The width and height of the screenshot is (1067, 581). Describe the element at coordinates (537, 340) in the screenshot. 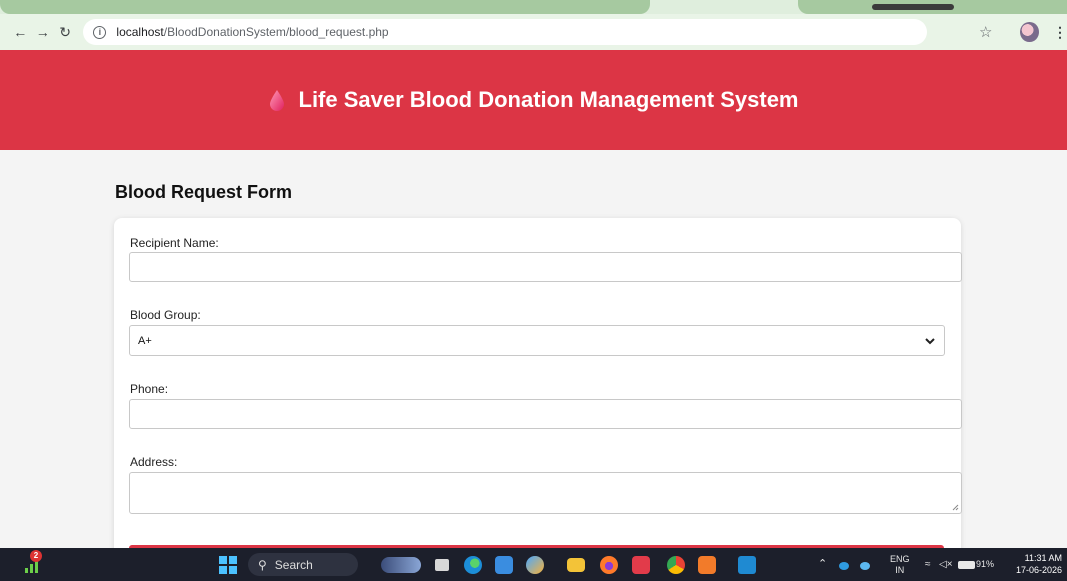

I see `blood-group-select: A+` at that location.